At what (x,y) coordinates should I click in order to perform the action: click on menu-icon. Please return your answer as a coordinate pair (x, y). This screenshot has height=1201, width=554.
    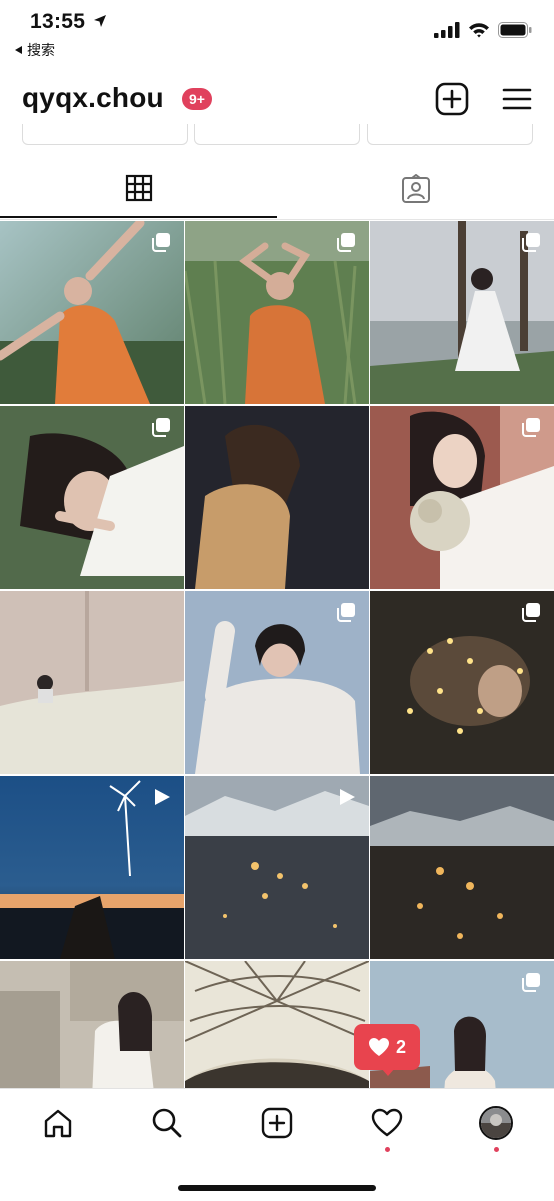
    Looking at the image, I should click on (517, 99).